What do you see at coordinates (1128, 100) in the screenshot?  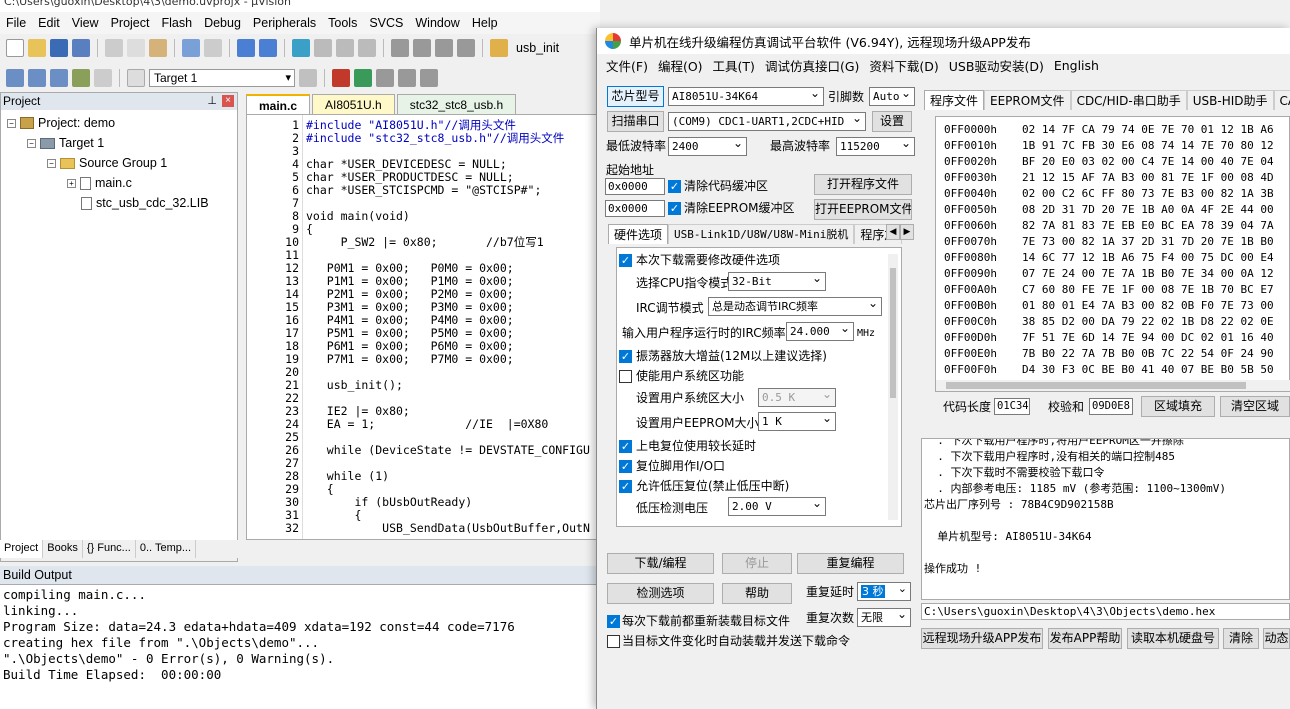 I see `tab-cdc-hid-serial: CDC/HID-串口助手` at bounding box center [1128, 100].